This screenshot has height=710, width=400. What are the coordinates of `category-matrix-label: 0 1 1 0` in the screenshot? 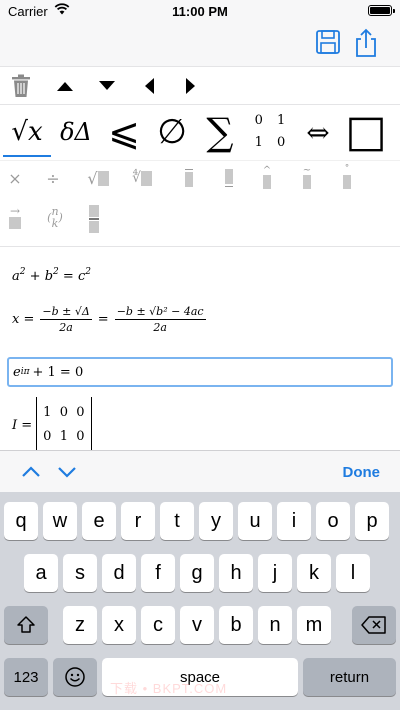 It's located at (270, 131).